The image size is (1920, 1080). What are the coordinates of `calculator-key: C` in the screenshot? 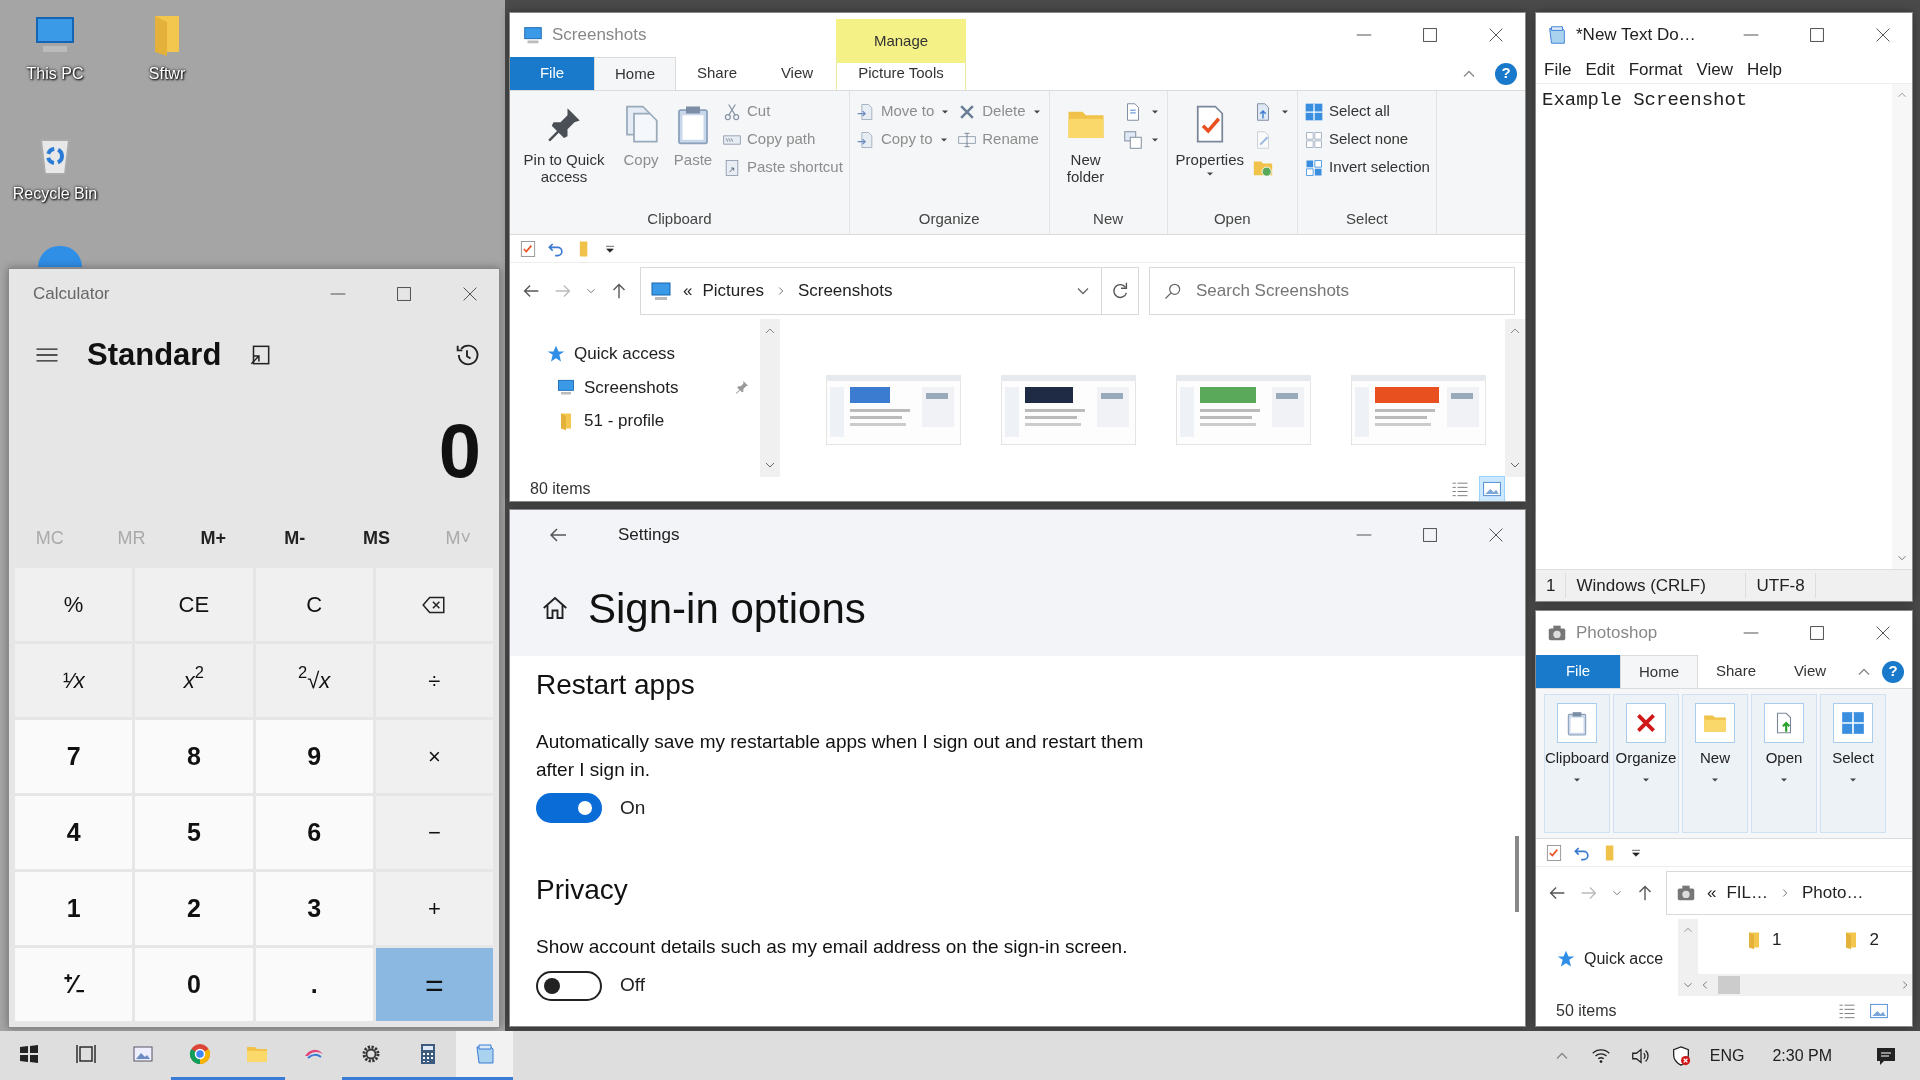 It's located at (314, 604).